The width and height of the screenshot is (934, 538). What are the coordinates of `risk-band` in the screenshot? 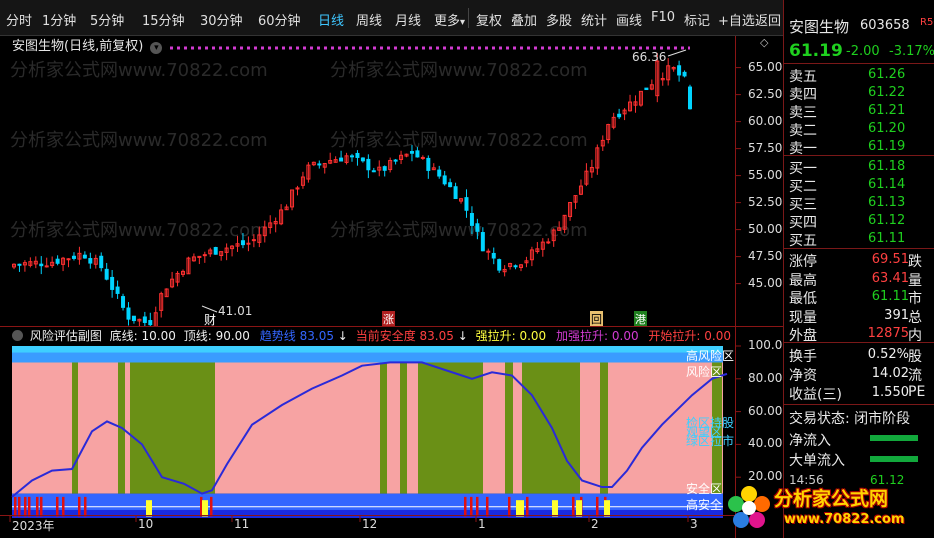 It's located at (367, 357).